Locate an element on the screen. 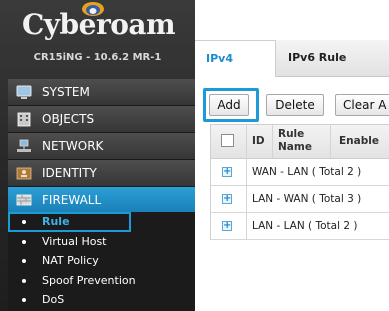 This screenshot has width=389, height=311. column-header-enable: Enable is located at coordinates (360, 141).